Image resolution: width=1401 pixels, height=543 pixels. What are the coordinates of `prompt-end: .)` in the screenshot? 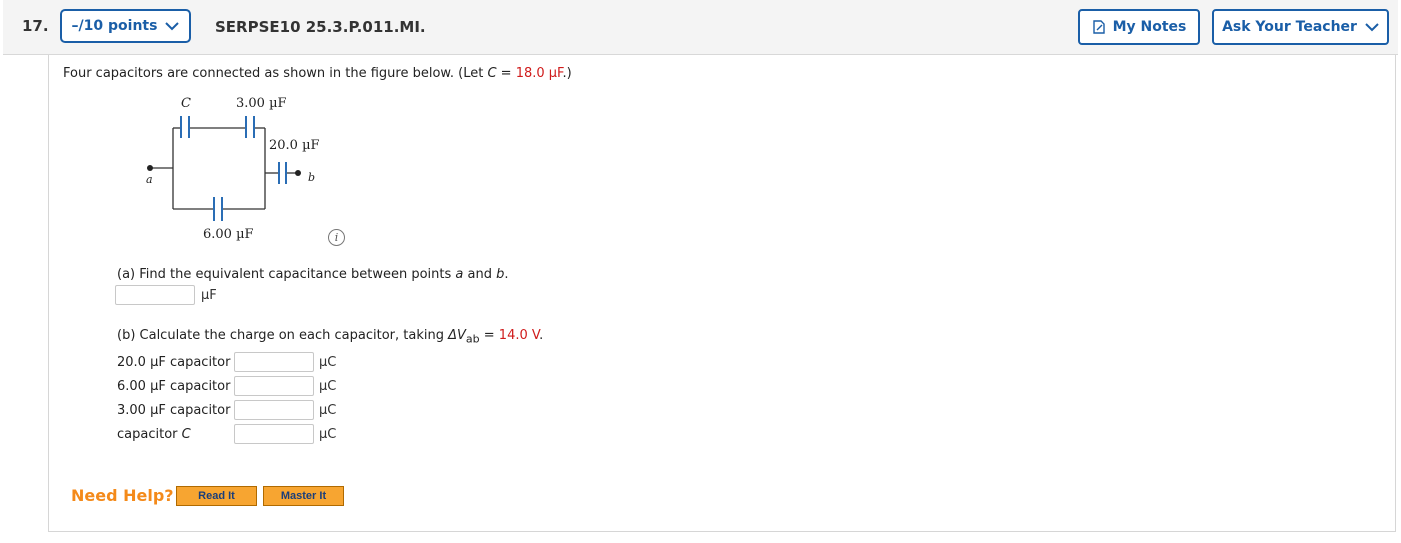 It's located at (567, 73).